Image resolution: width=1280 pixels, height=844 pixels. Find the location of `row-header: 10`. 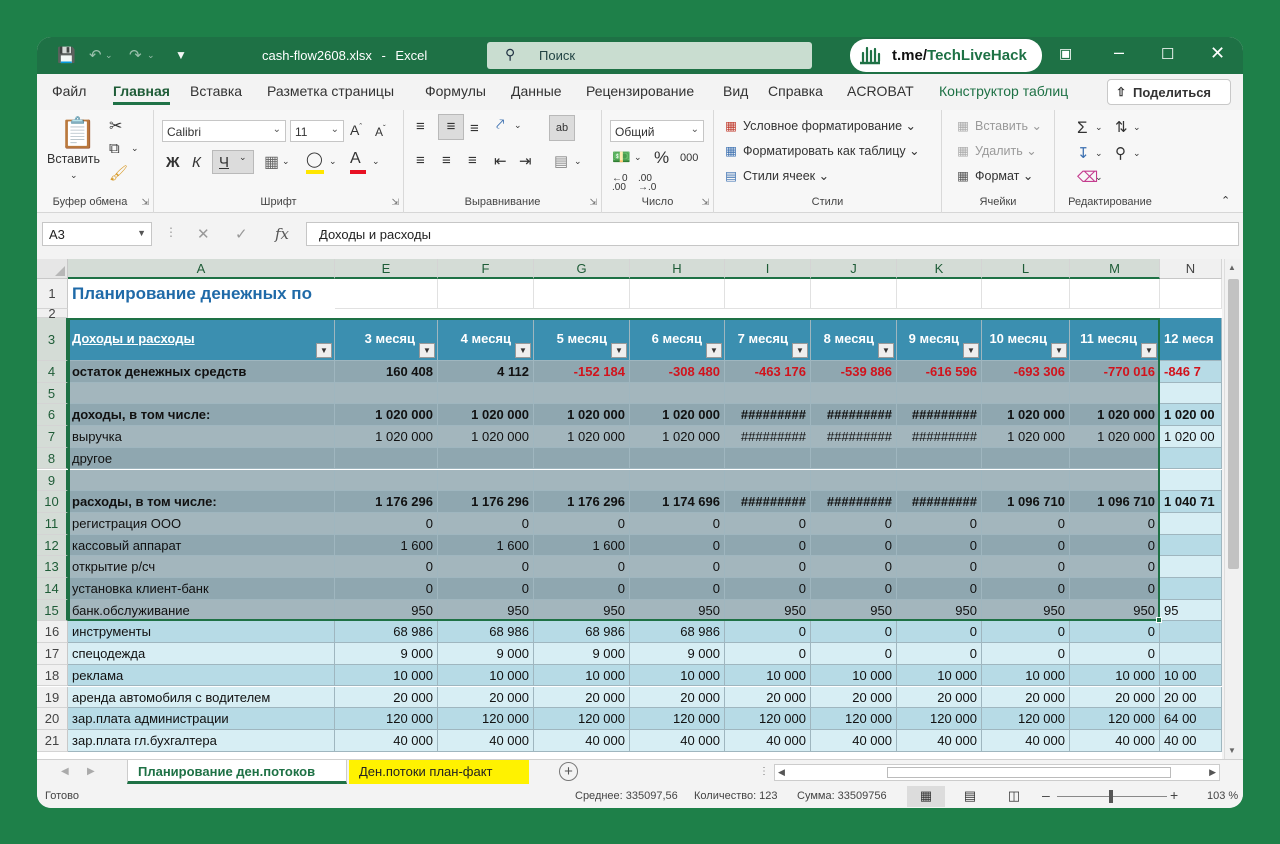

row-header: 10 is located at coordinates (52, 502).